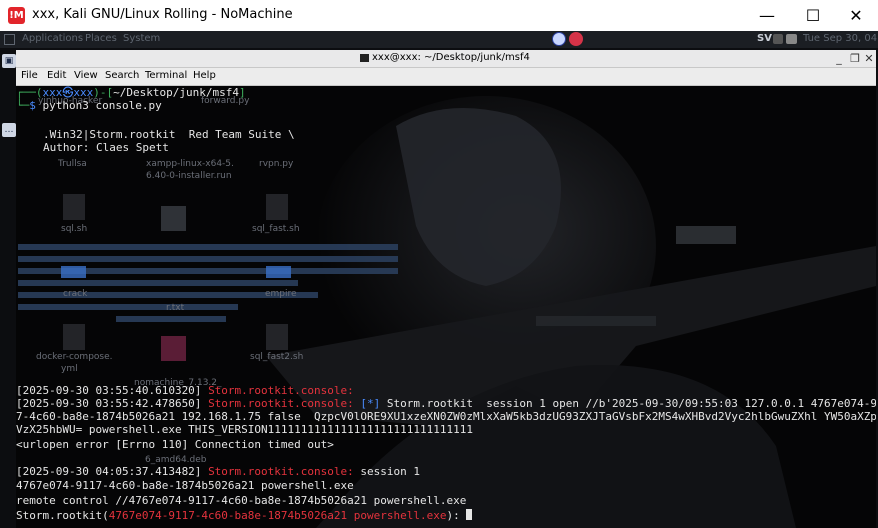  What do you see at coordinates (141, 38) in the screenshot?
I see `system-menu: System` at bounding box center [141, 38].